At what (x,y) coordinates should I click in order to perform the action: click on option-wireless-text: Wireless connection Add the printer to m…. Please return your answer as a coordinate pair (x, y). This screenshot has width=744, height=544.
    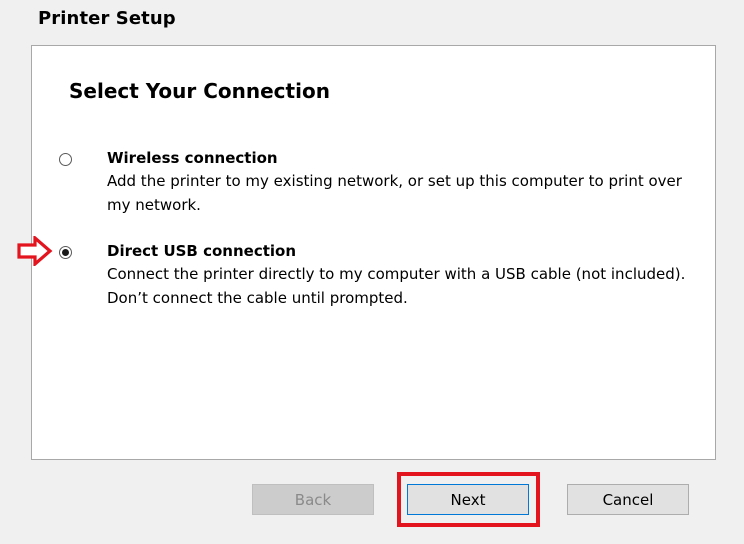
    Looking at the image, I should click on (402, 182).